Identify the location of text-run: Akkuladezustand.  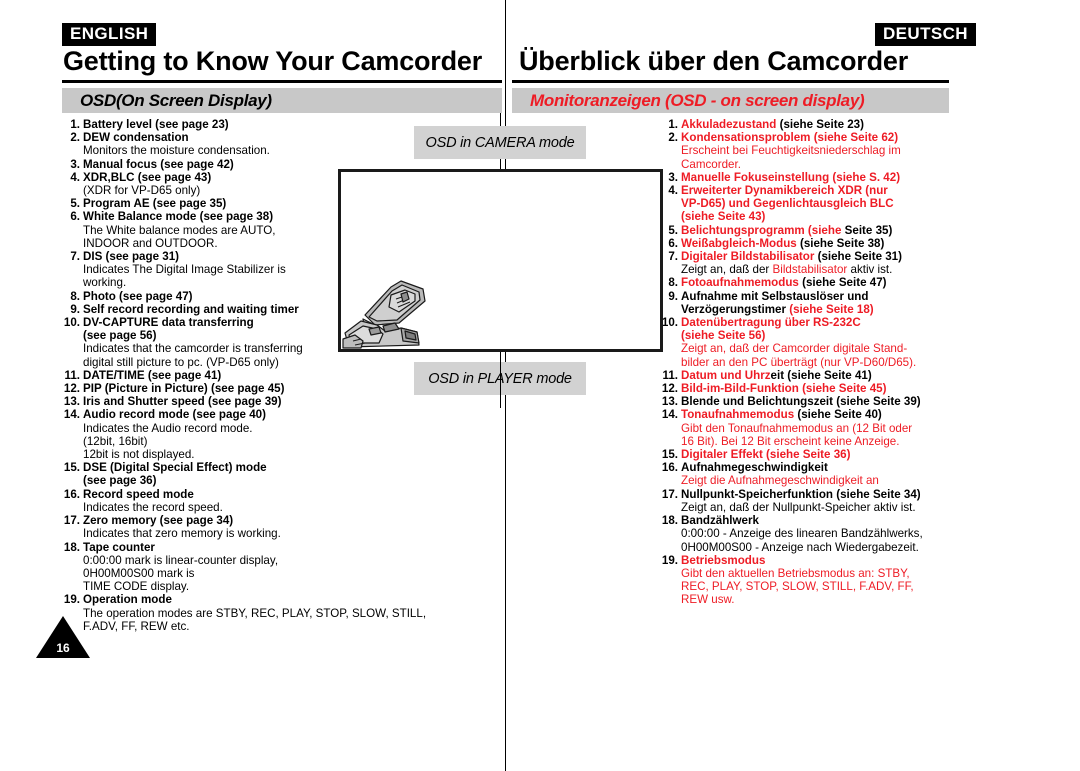
(730, 124).